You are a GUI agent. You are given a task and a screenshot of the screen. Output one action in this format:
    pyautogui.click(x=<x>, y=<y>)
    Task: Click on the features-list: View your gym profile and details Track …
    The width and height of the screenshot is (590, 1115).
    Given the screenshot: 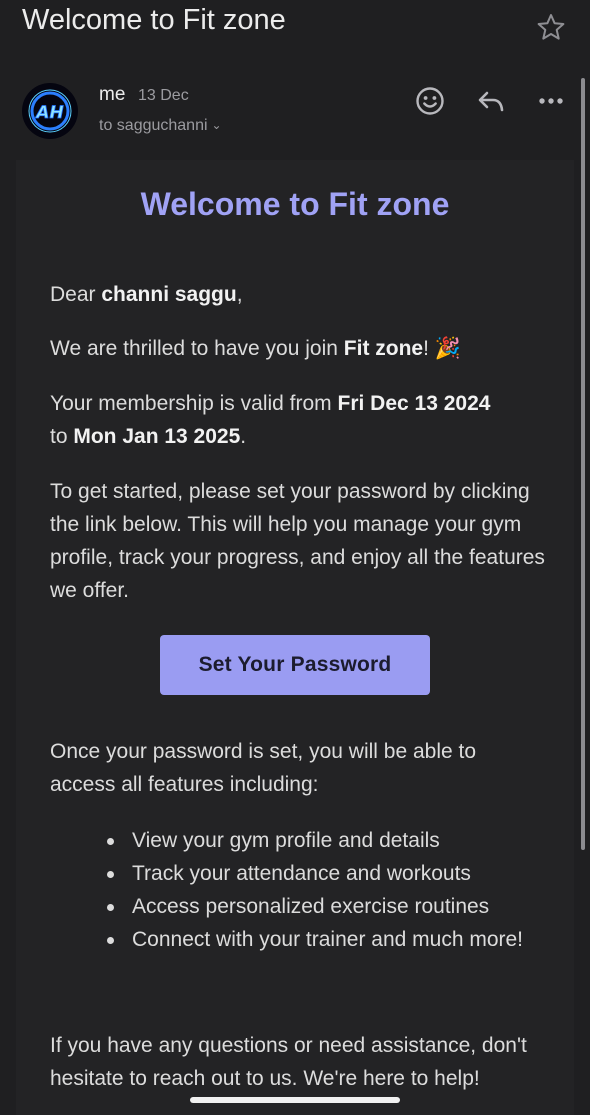 What is the action you would take?
    pyautogui.click(x=319, y=890)
    